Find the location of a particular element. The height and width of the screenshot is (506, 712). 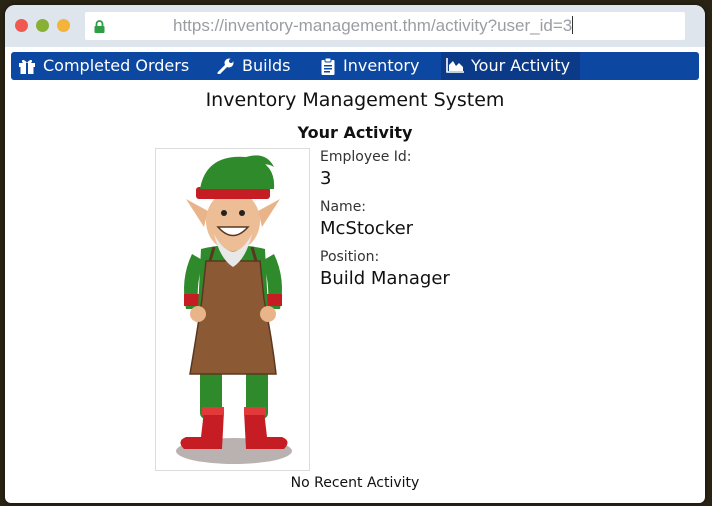

gift-icon is located at coordinates (27, 66).